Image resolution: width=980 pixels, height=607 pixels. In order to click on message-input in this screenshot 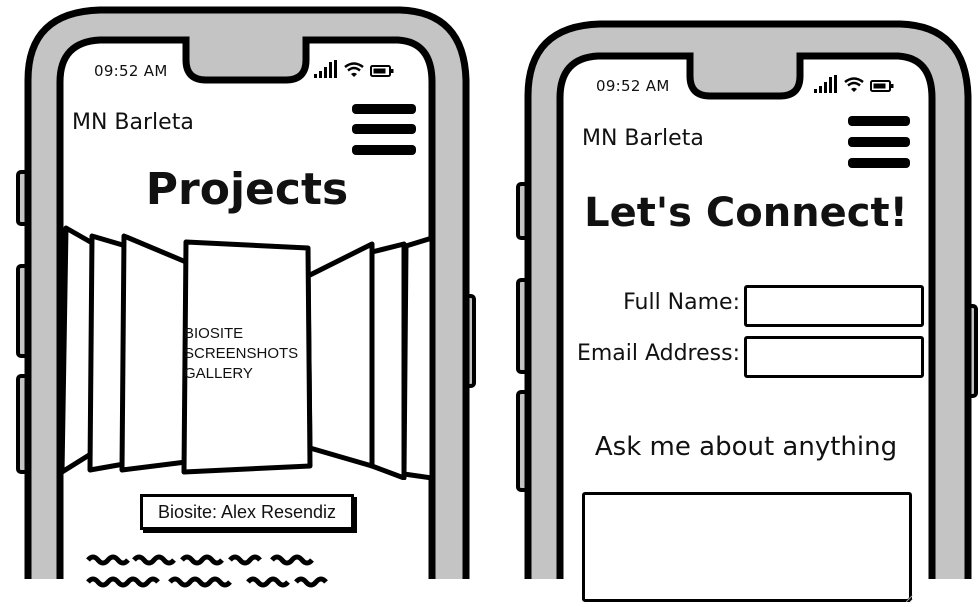, I will do `click(749, 549)`.